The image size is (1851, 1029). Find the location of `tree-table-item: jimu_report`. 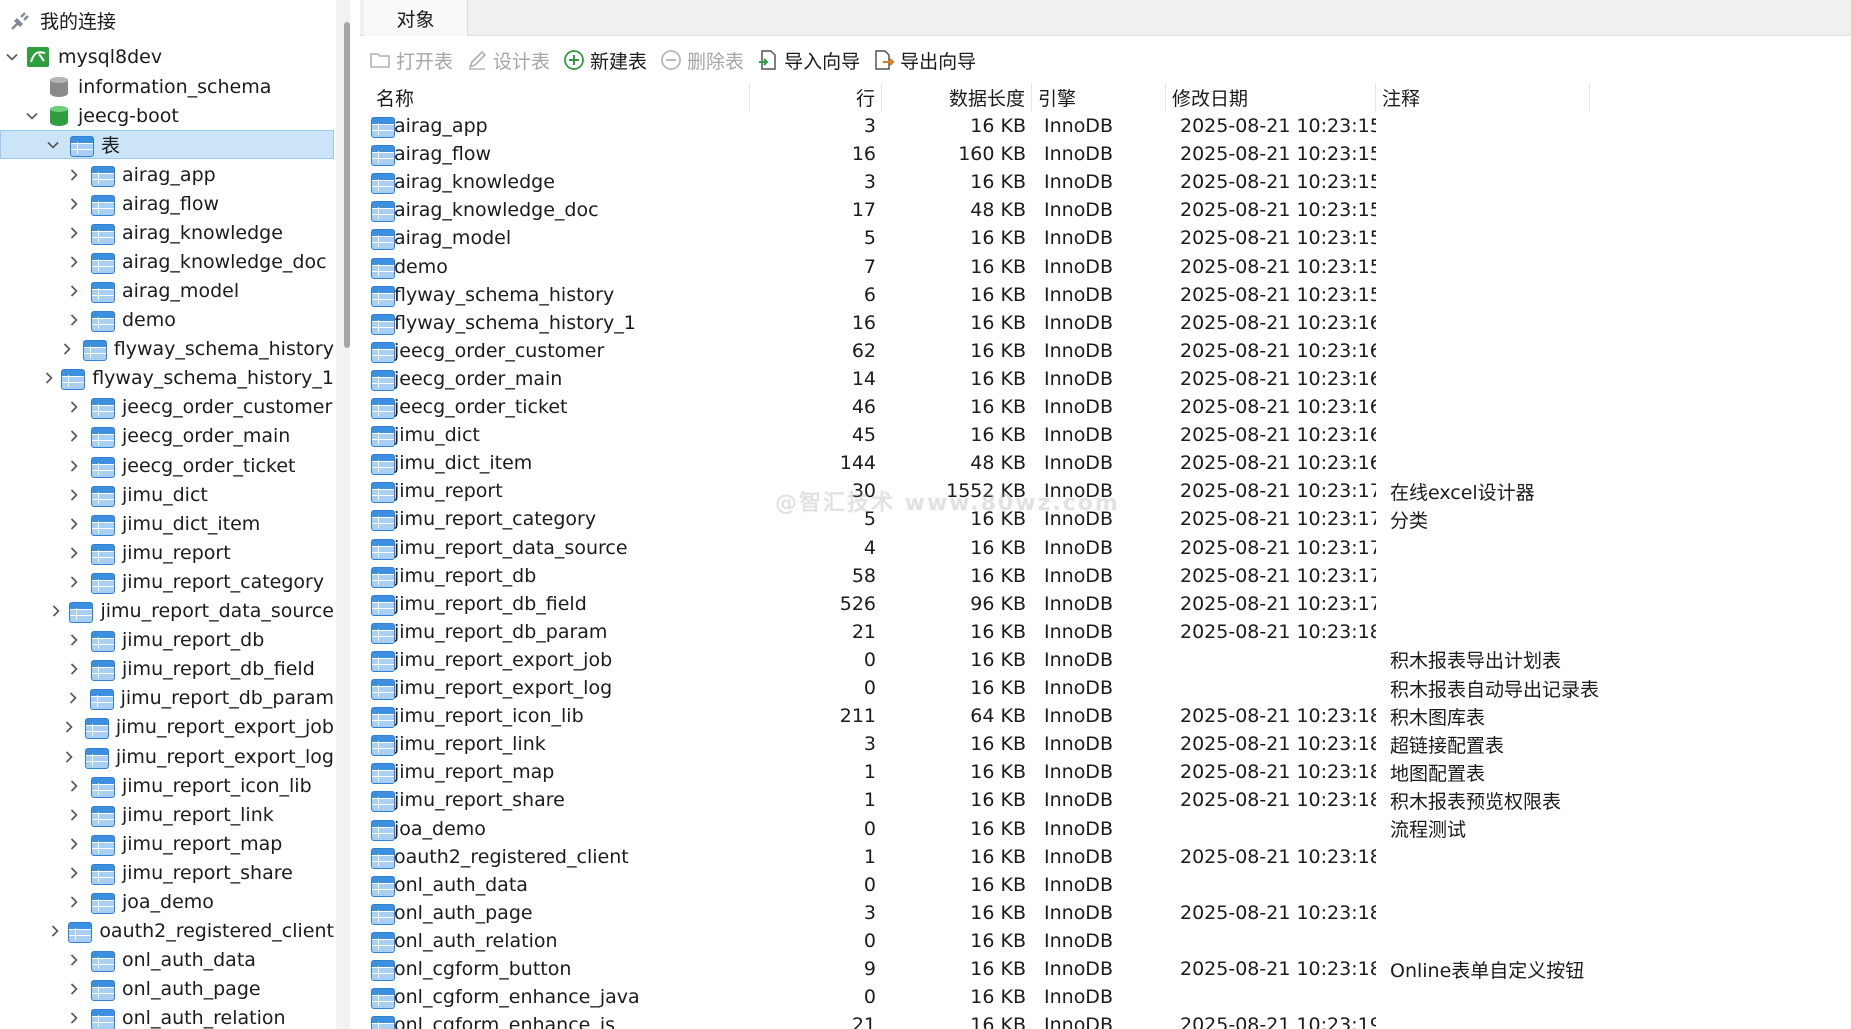

tree-table-item: jimu_report is located at coordinates (167, 552).